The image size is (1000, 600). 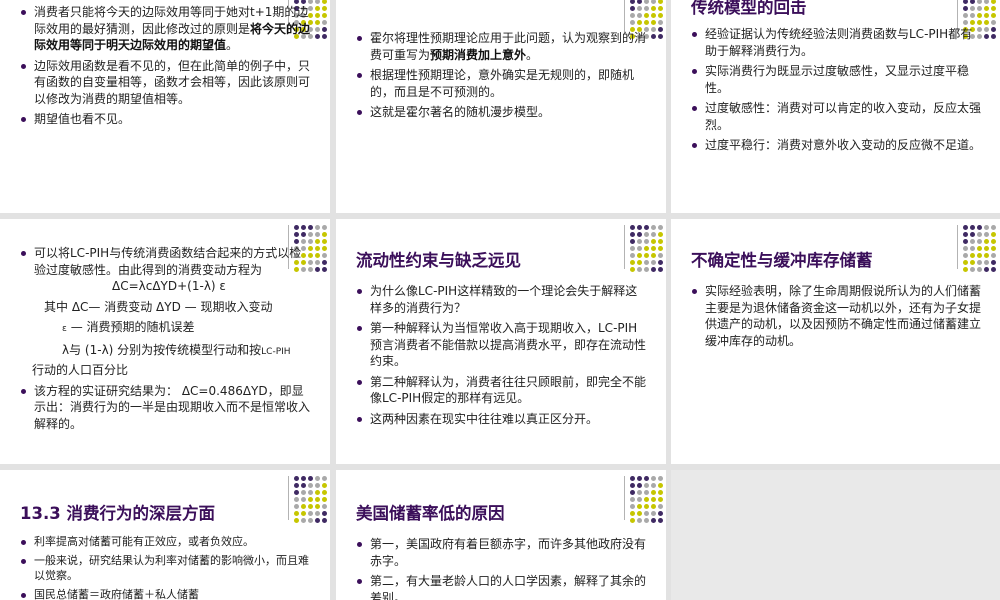 What do you see at coordinates (501, 299) in the screenshot?
I see `list-item: 为什么像LC-PIH这样精致的一个理论会失于解释这样多的消费行为？` at bounding box center [501, 299].